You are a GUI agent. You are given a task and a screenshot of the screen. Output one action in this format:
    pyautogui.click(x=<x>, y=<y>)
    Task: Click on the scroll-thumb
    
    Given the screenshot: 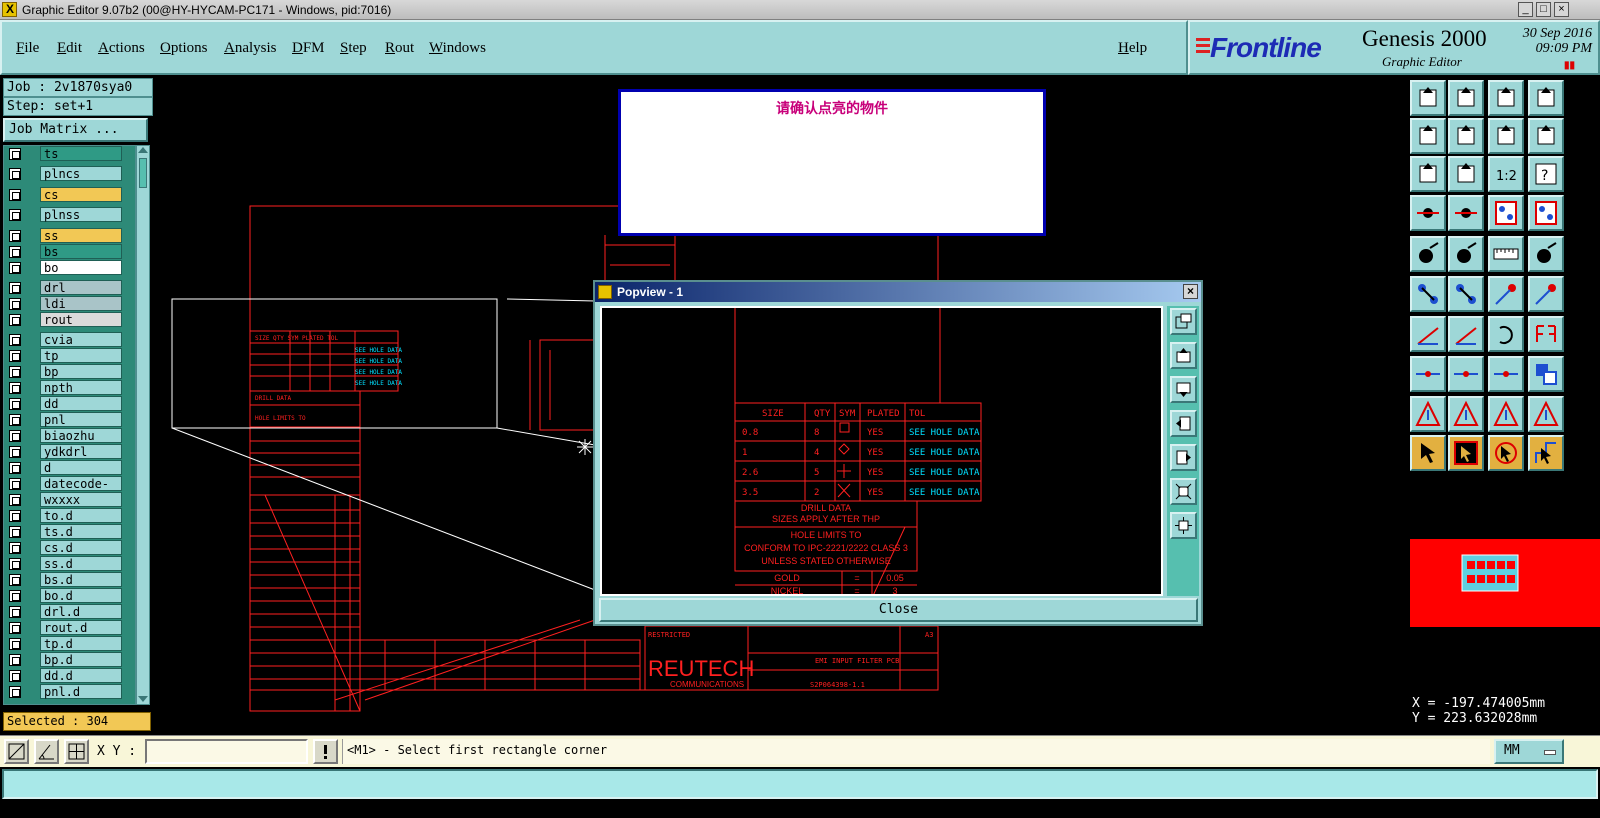 What is the action you would take?
    pyautogui.click(x=143, y=173)
    